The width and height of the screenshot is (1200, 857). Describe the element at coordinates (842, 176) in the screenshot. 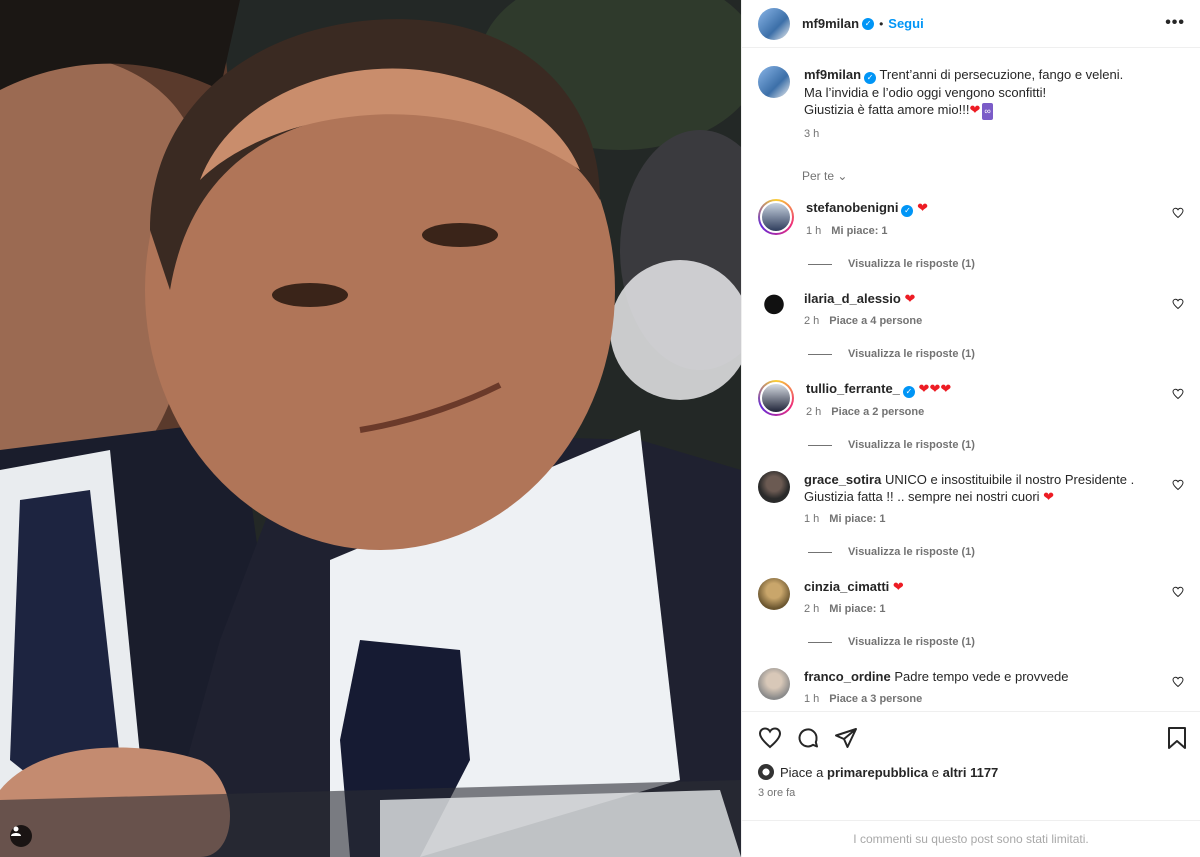

I see `chevron-down-icon: ⌄` at that location.